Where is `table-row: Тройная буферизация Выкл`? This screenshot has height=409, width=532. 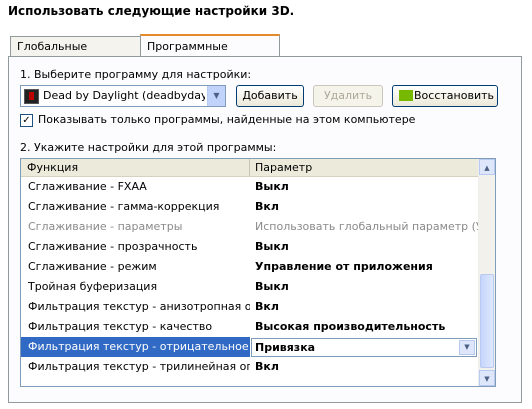
table-row: Тройная буферизация Выкл is located at coordinates (249, 287).